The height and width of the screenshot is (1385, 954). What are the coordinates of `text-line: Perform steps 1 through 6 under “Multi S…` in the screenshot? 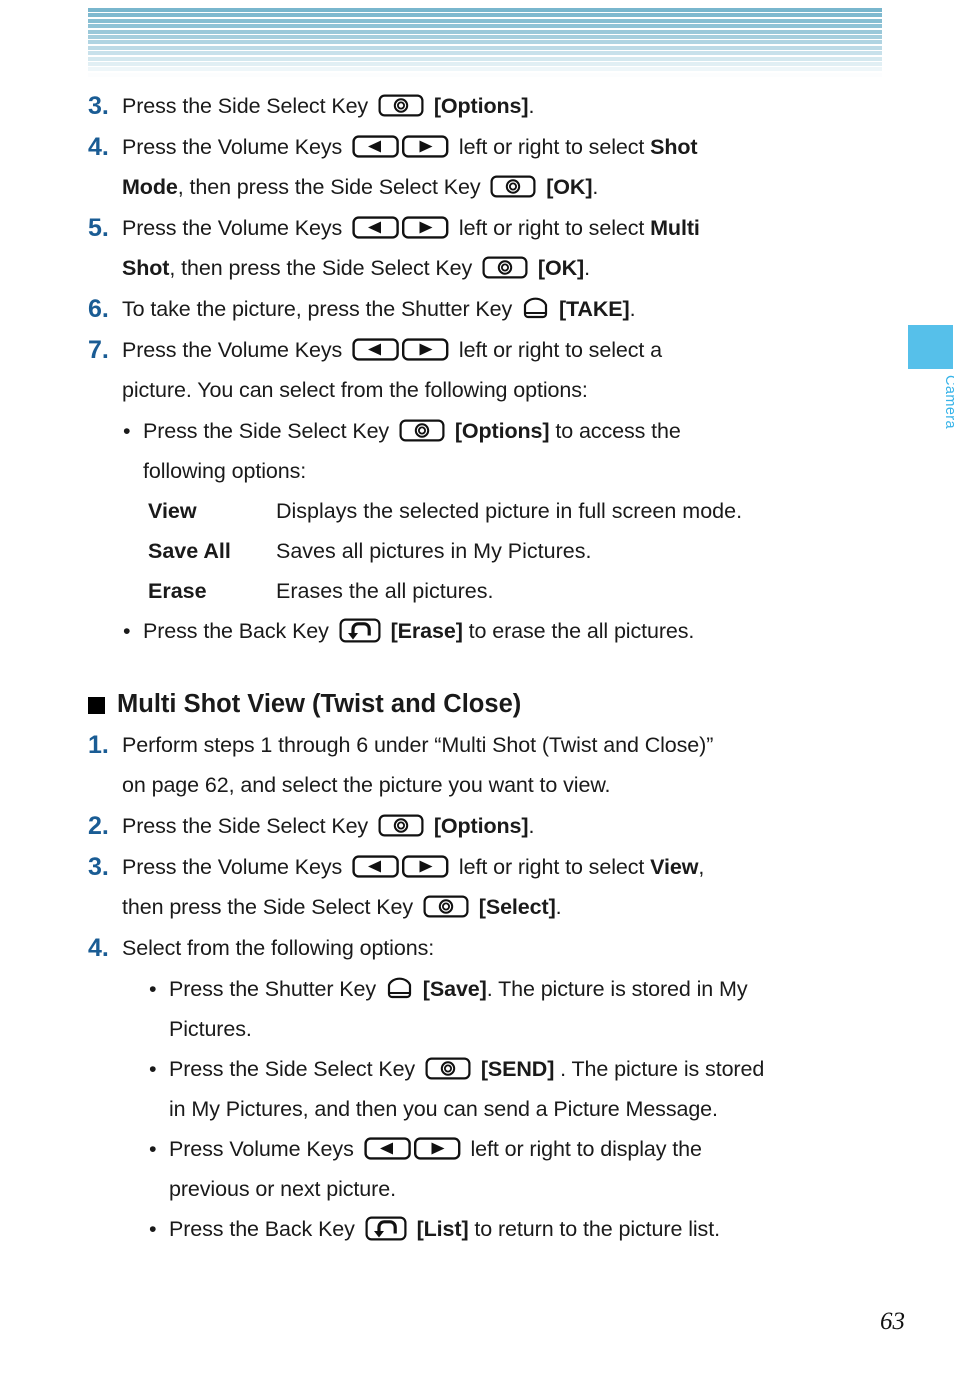 It's located at (505, 745).